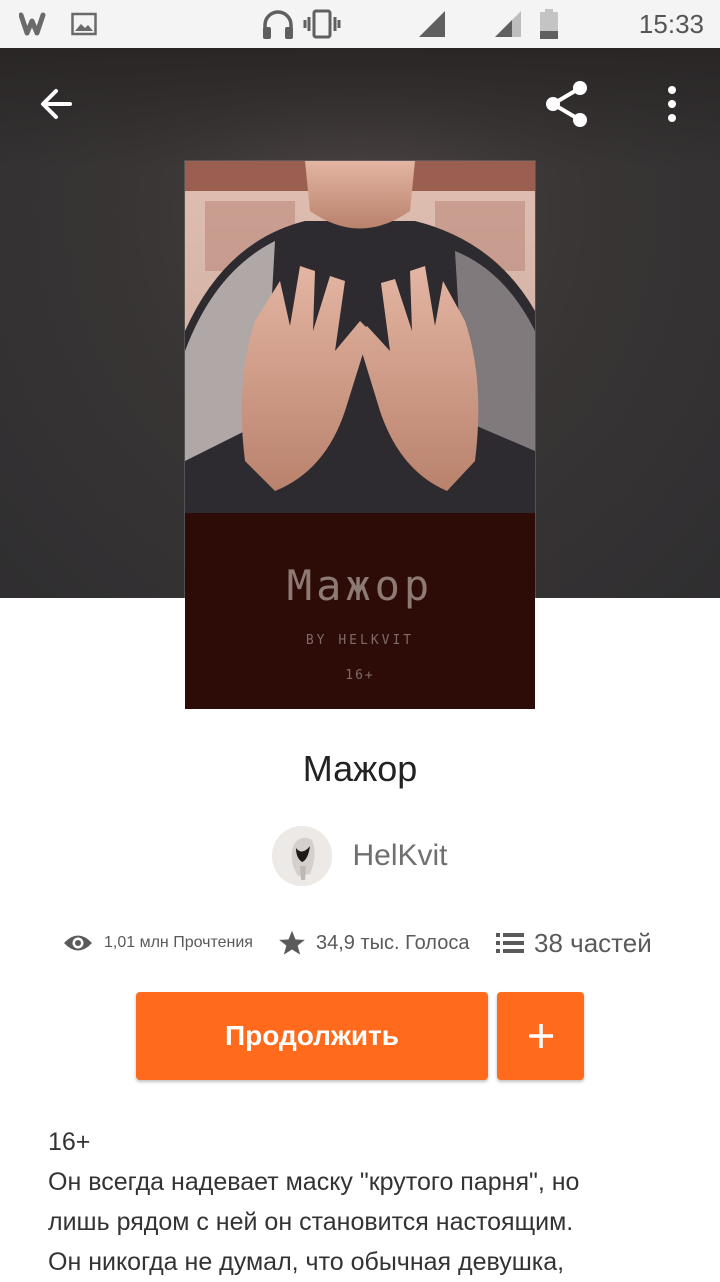 Image resolution: width=720 pixels, height=1282 pixels. I want to click on battery-icon, so click(549, 24).